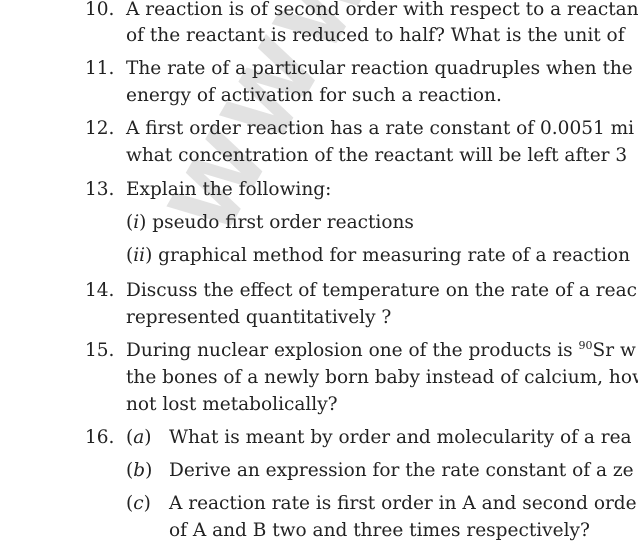  What do you see at coordinates (259, 317) in the screenshot?
I see `question-line: represented quantitatively ?` at bounding box center [259, 317].